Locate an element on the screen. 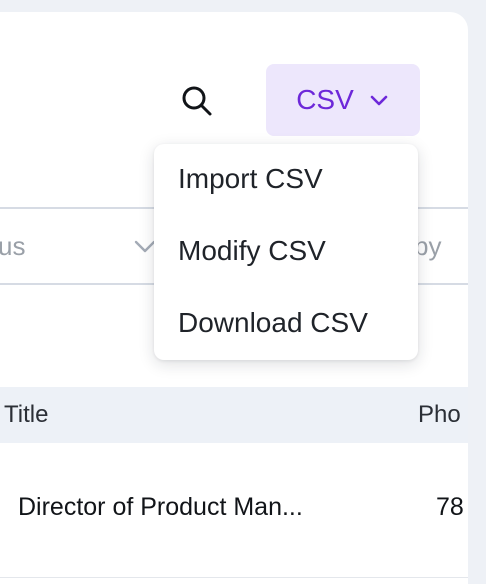  csv-dropdown-button: CSV is located at coordinates (343, 100).